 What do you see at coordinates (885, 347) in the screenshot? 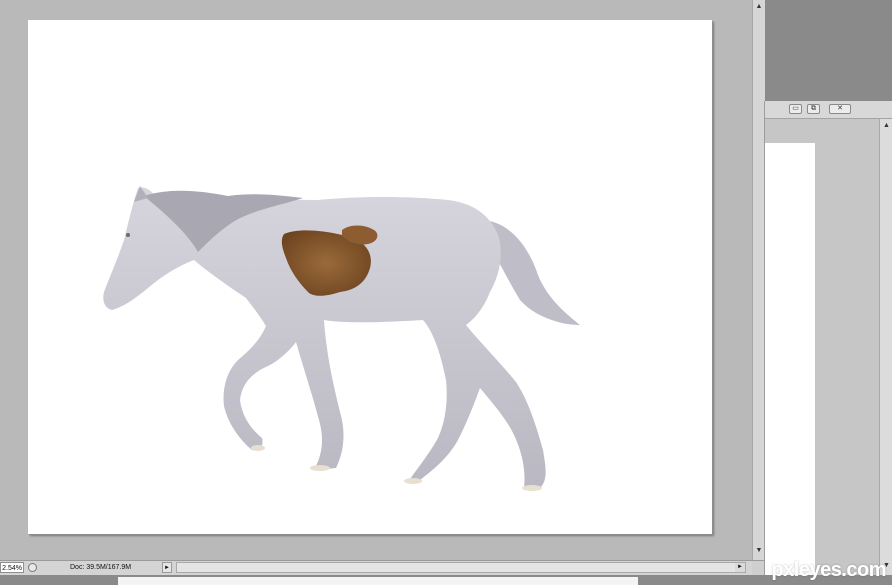
I see `window-vertical-scrollbar: ▲ ▼` at bounding box center [885, 347].